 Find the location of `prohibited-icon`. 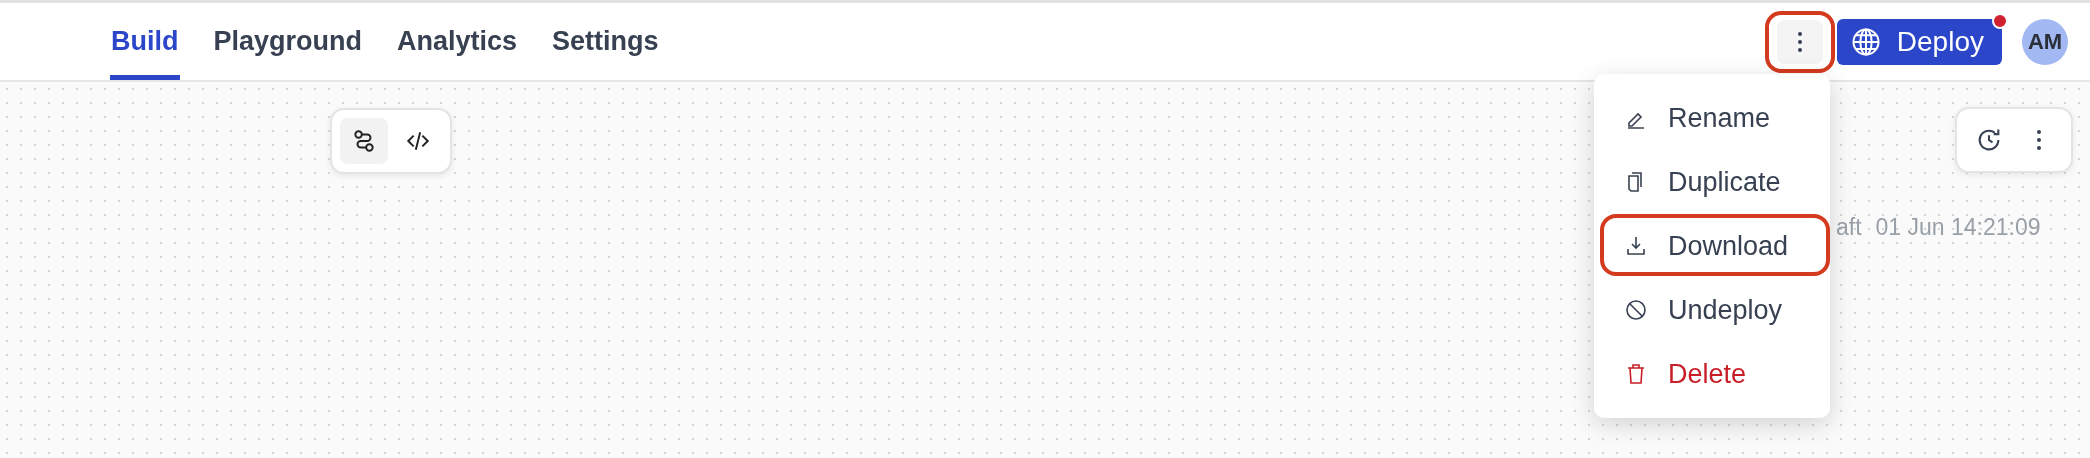

prohibited-icon is located at coordinates (1636, 310).